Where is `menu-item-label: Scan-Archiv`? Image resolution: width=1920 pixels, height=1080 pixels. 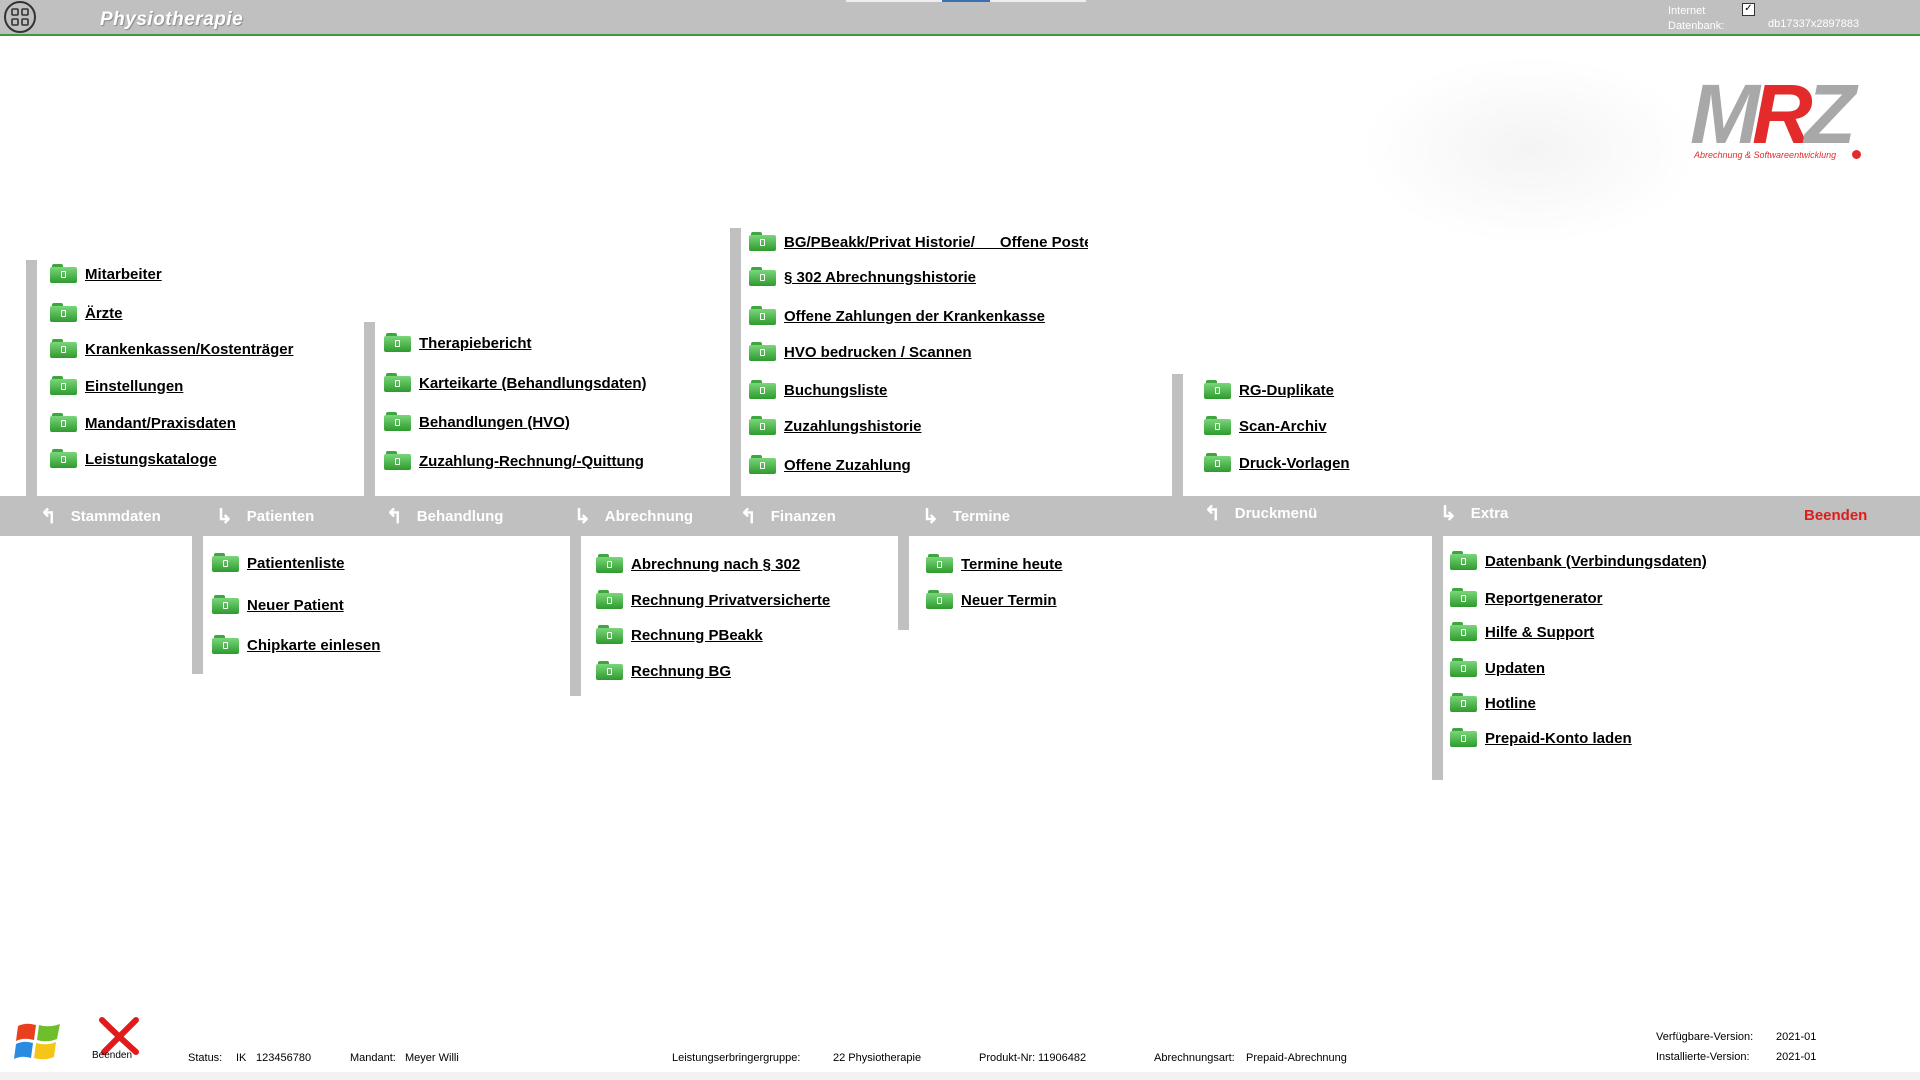
menu-item-label: Scan-Archiv is located at coordinates (1283, 426).